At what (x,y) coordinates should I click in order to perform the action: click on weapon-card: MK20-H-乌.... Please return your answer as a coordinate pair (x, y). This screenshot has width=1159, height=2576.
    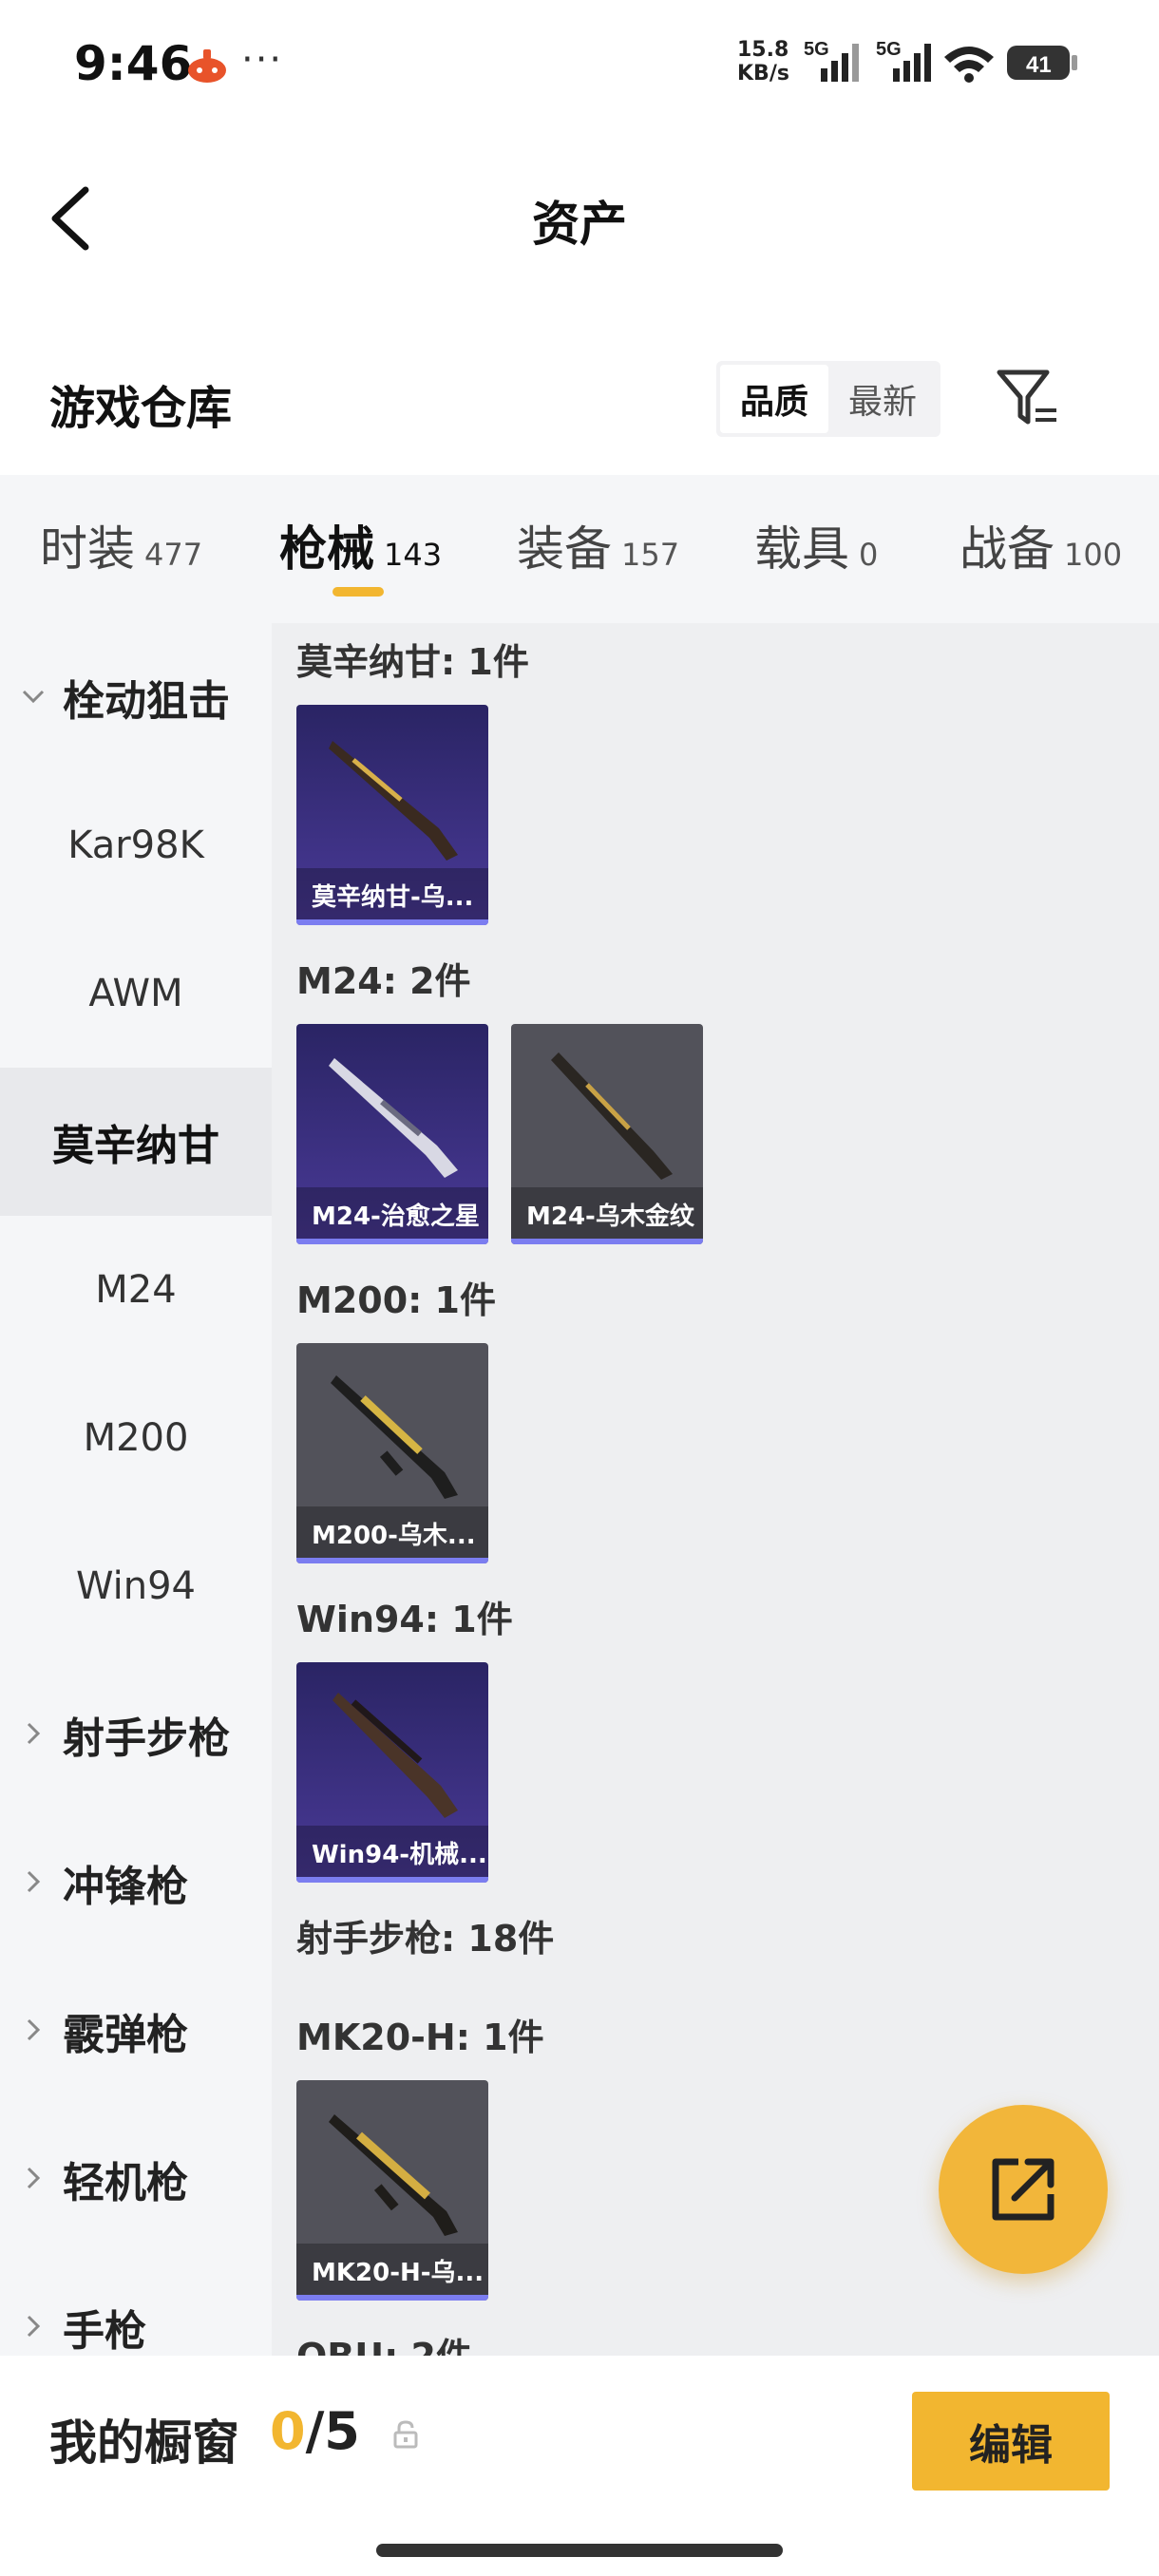
    Looking at the image, I should click on (392, 2190).